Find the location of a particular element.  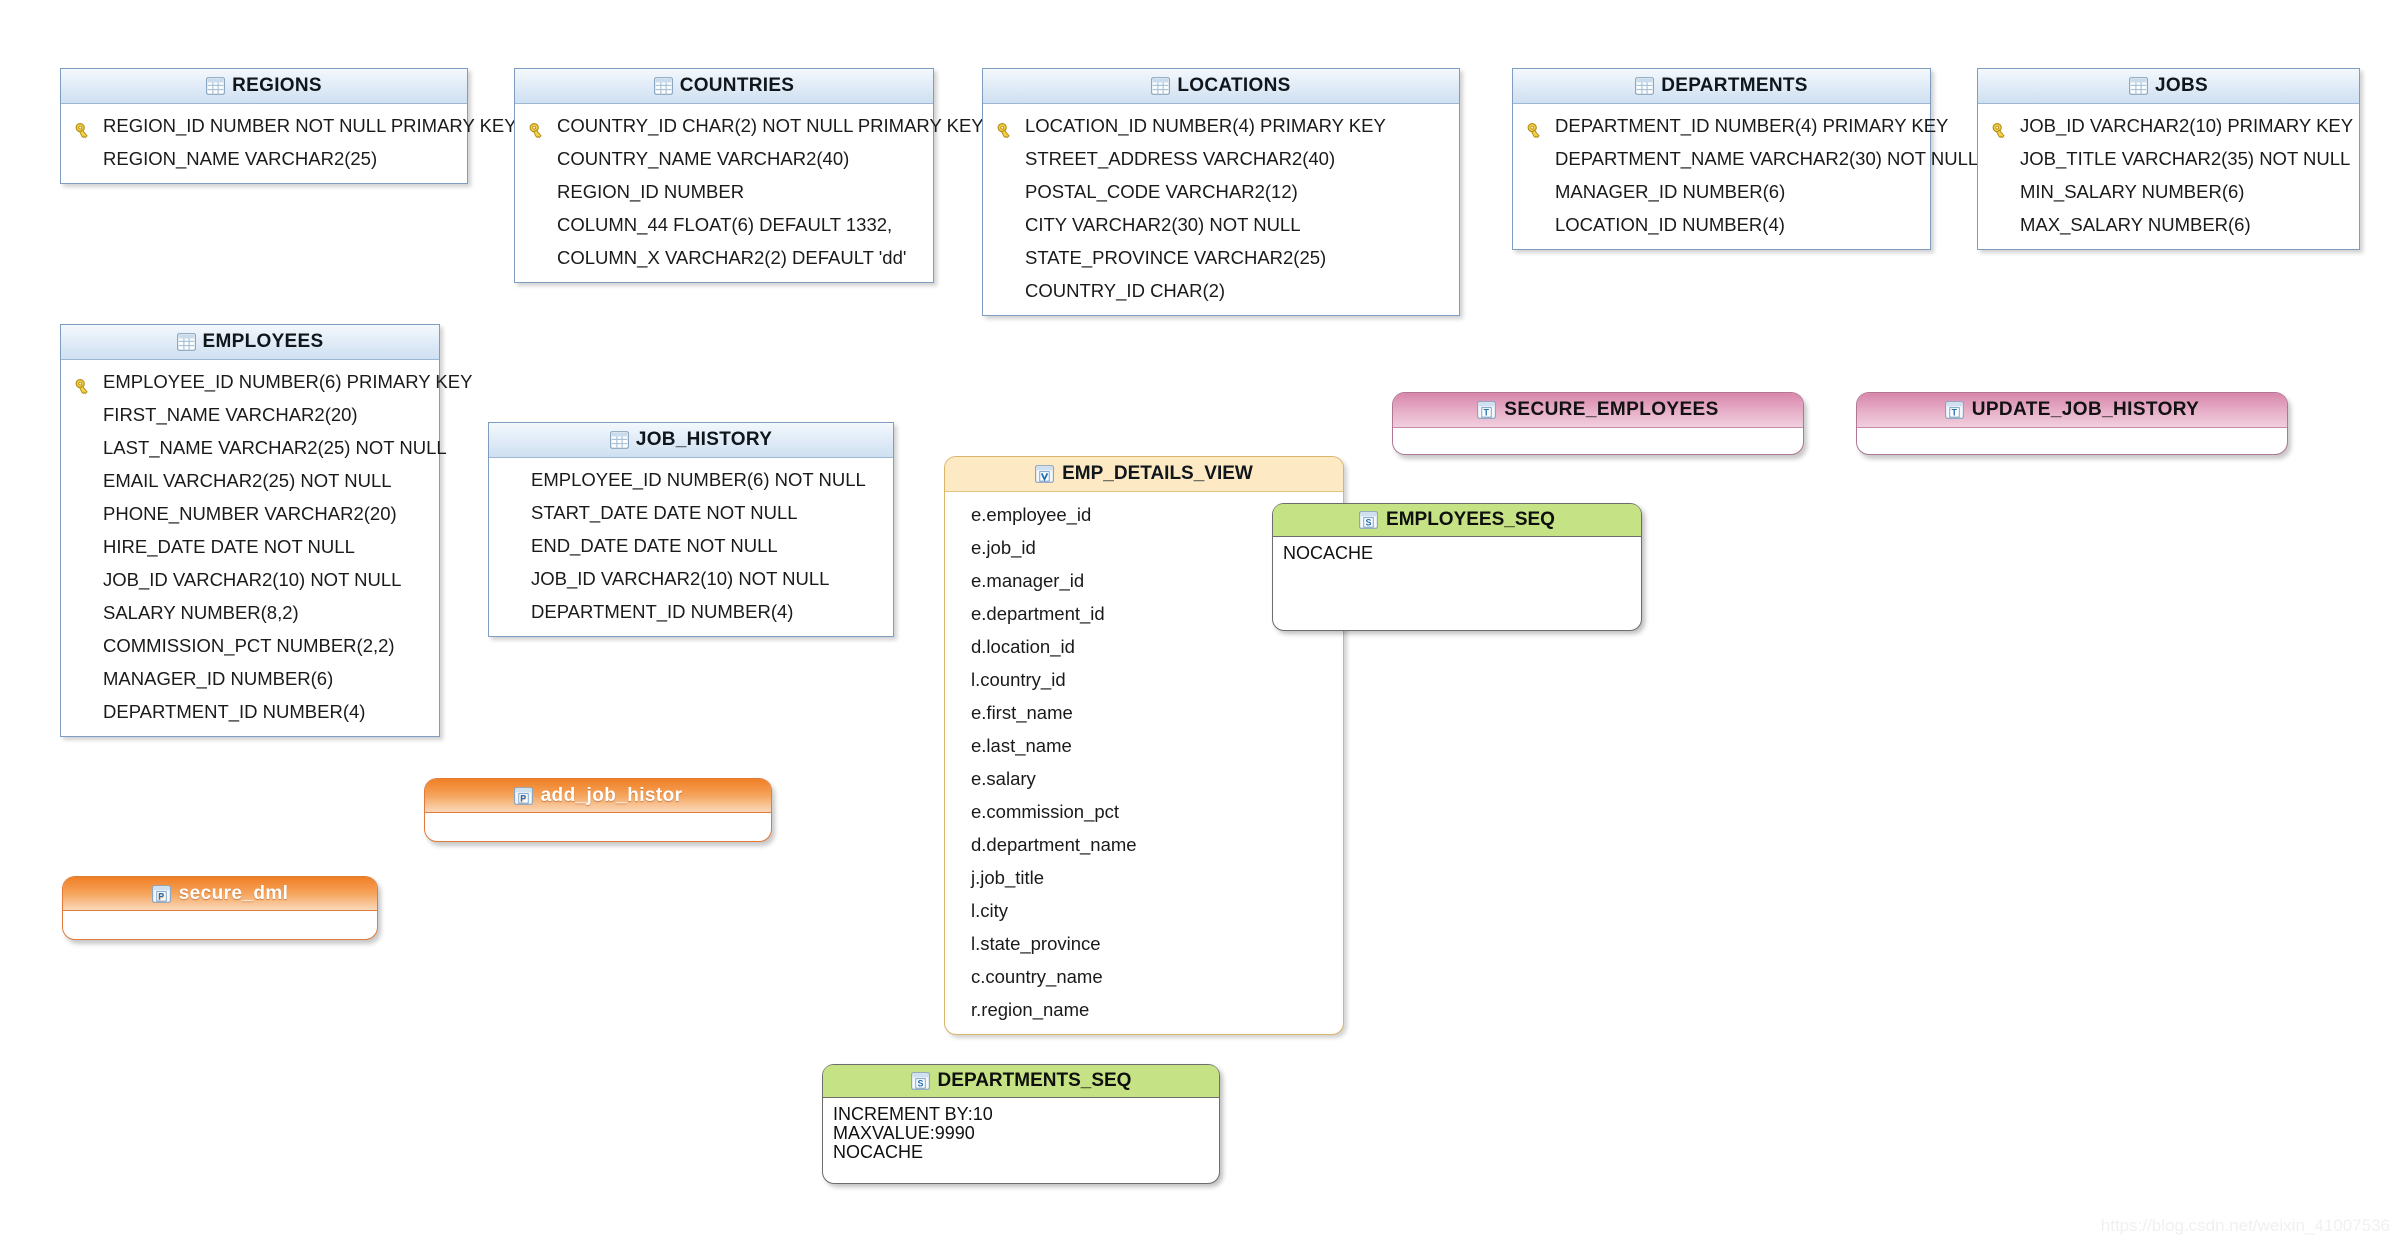

entity-header-departments-seq: S DEPARTMENTS_SEQ is located at coordinates (1021, 1081).